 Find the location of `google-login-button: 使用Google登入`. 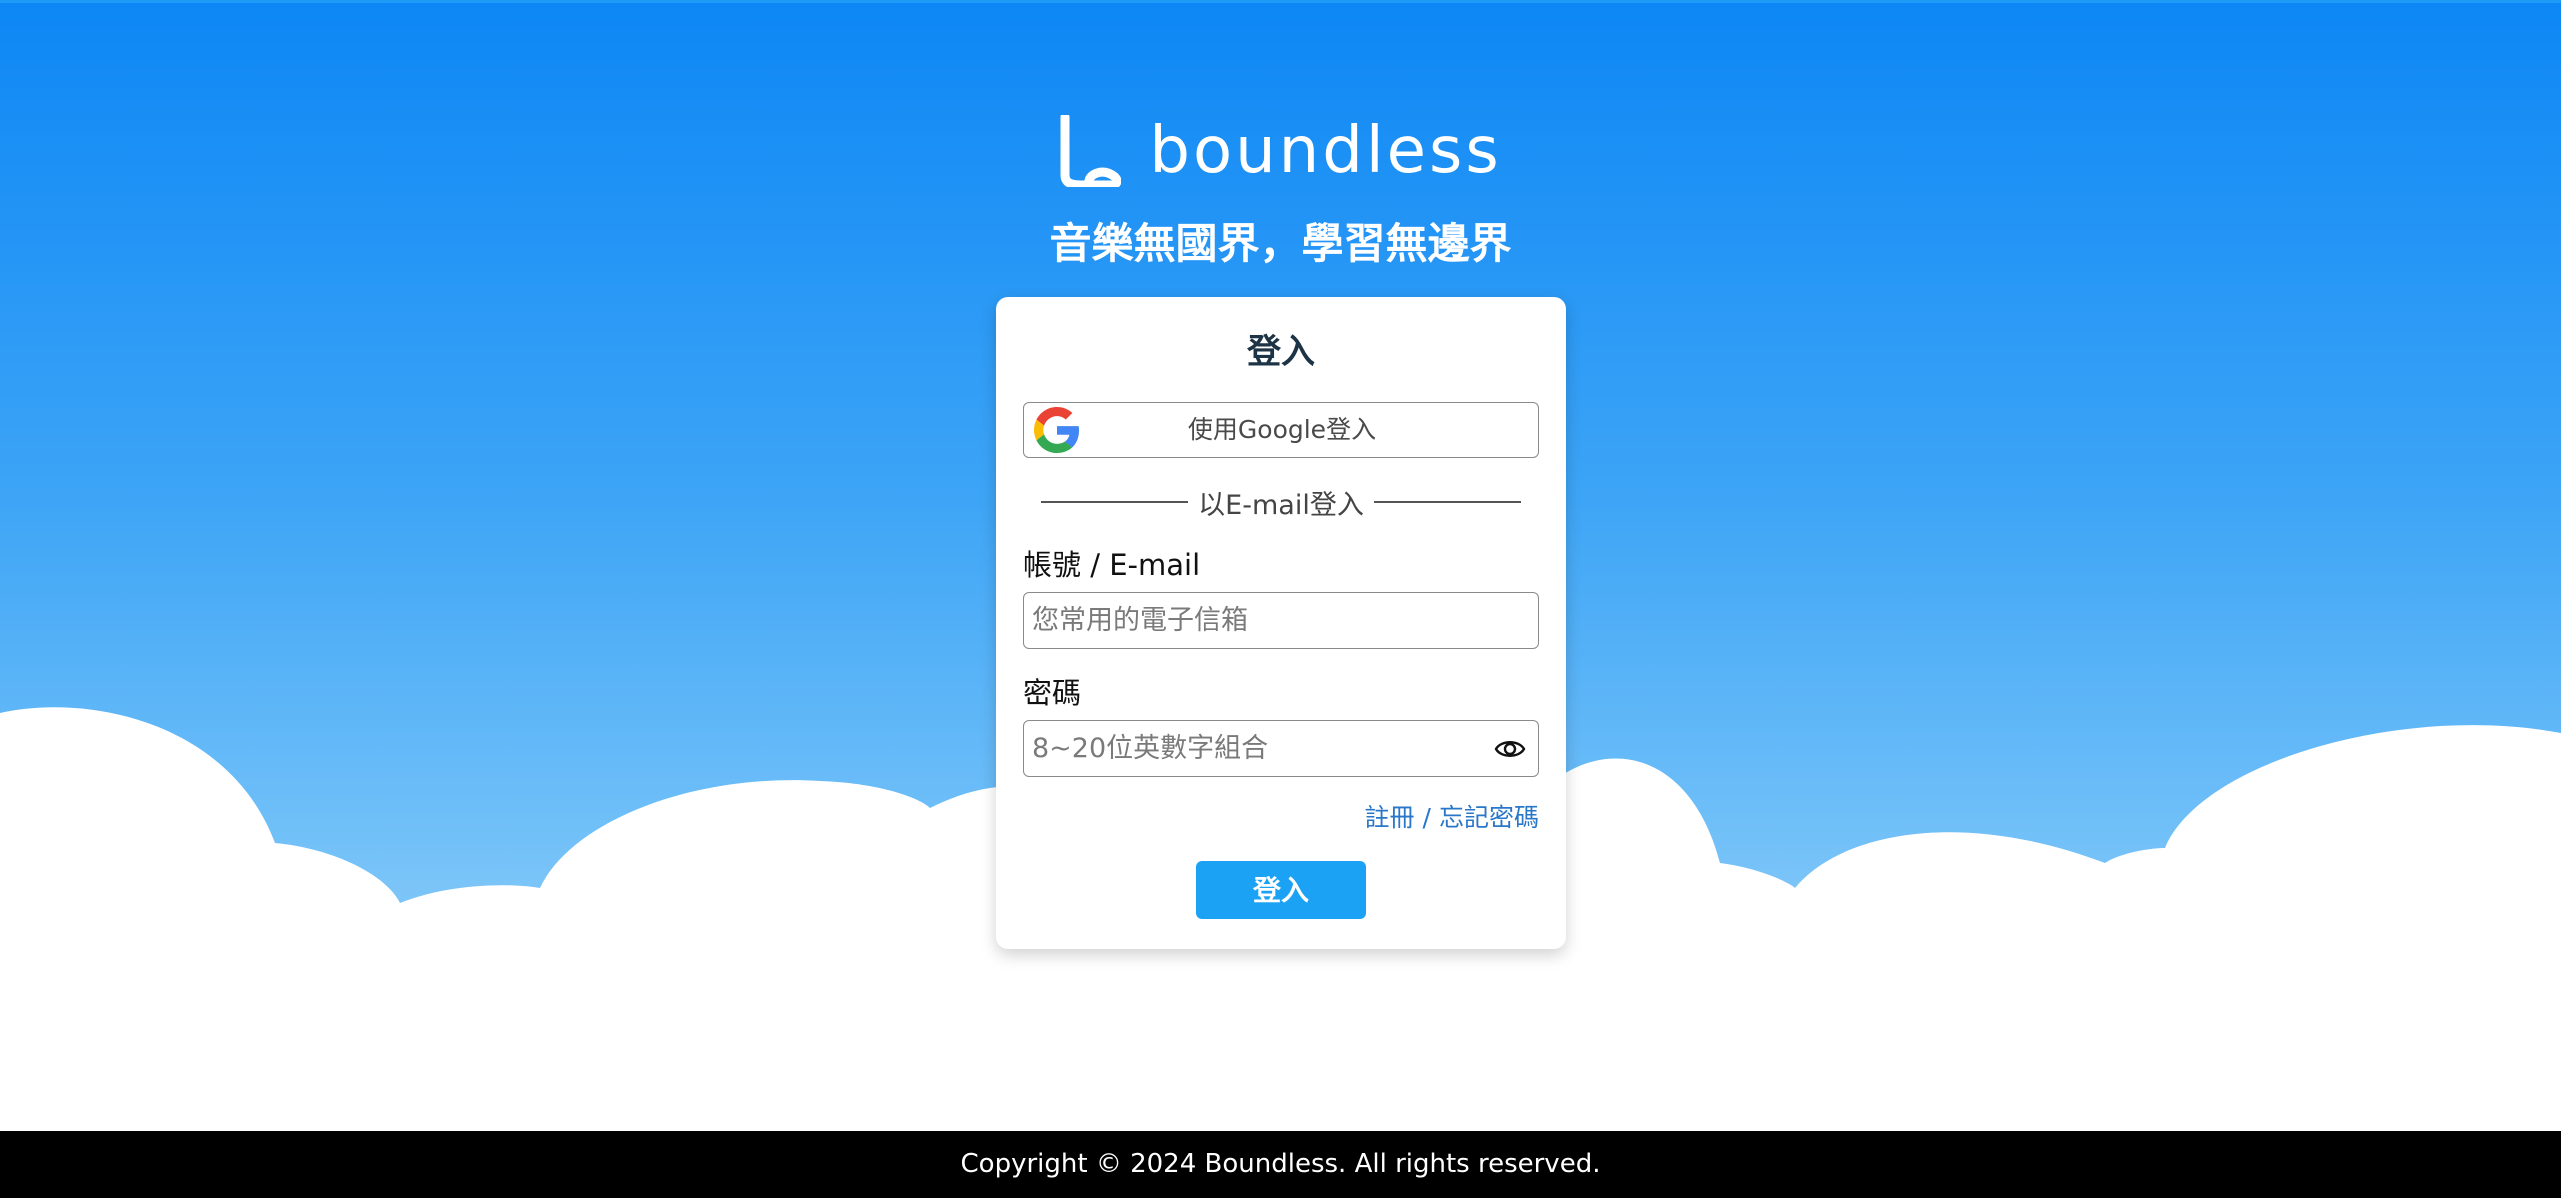

google-login-button: 使用Google登入 is located at coordinates (1281, 430).